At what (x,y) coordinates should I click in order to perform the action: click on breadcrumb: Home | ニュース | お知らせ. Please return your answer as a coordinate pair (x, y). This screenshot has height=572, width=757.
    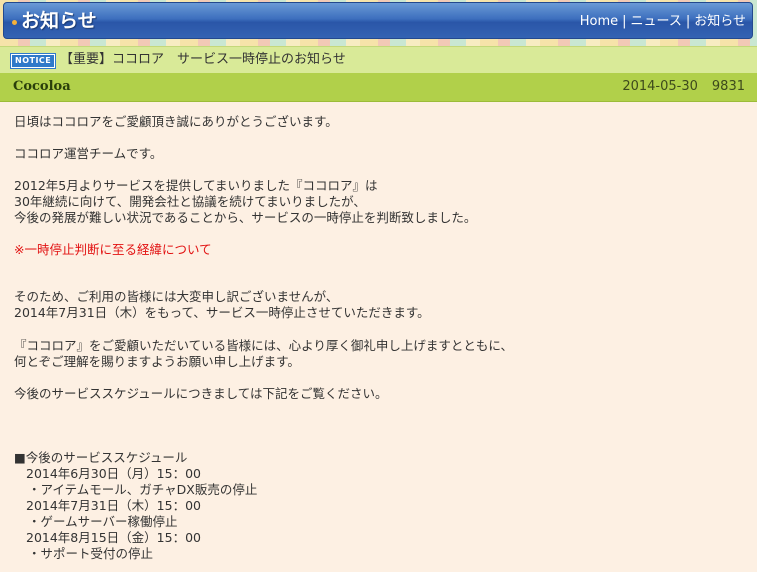
    Looking at the image, I should click on (663, 22).